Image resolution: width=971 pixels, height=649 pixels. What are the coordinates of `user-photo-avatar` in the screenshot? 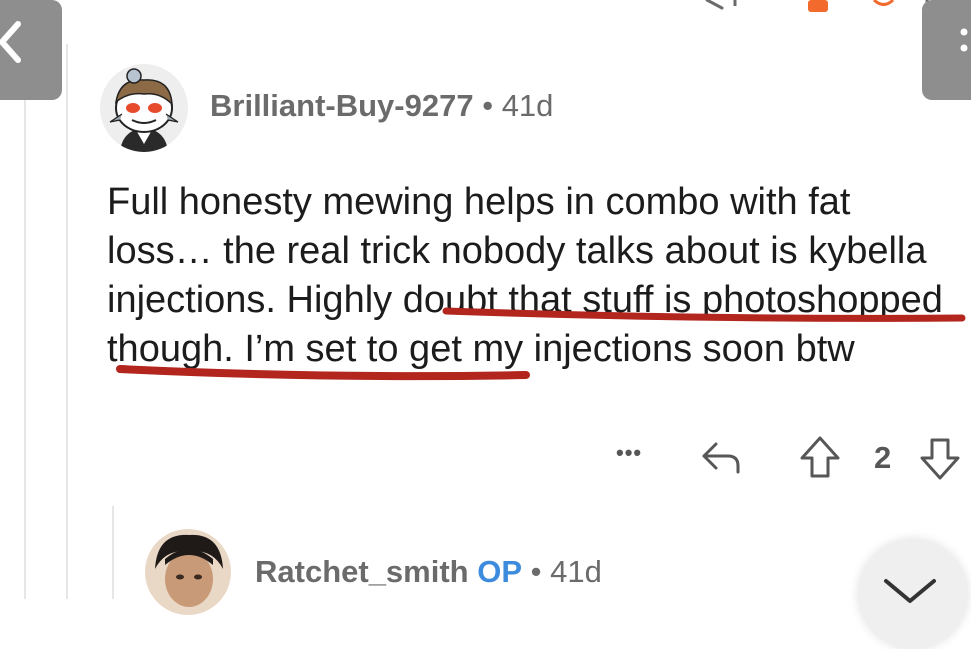 It's located at (188, 572).